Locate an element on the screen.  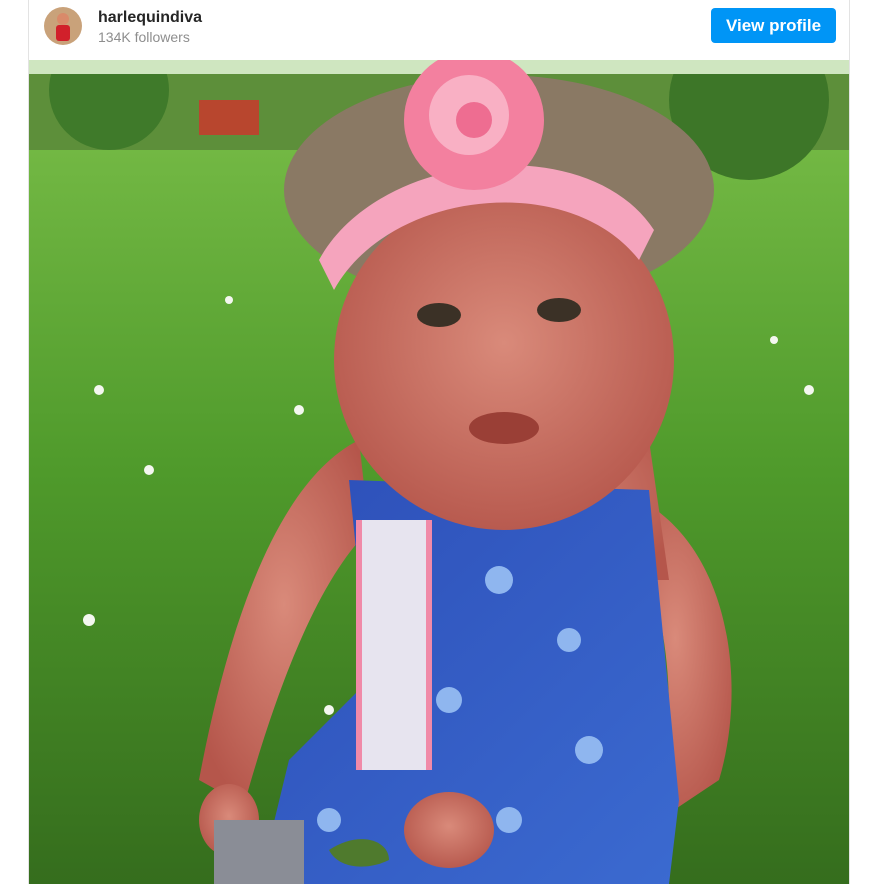
view-profile-button: View profile is located at coordinates (773, 25).